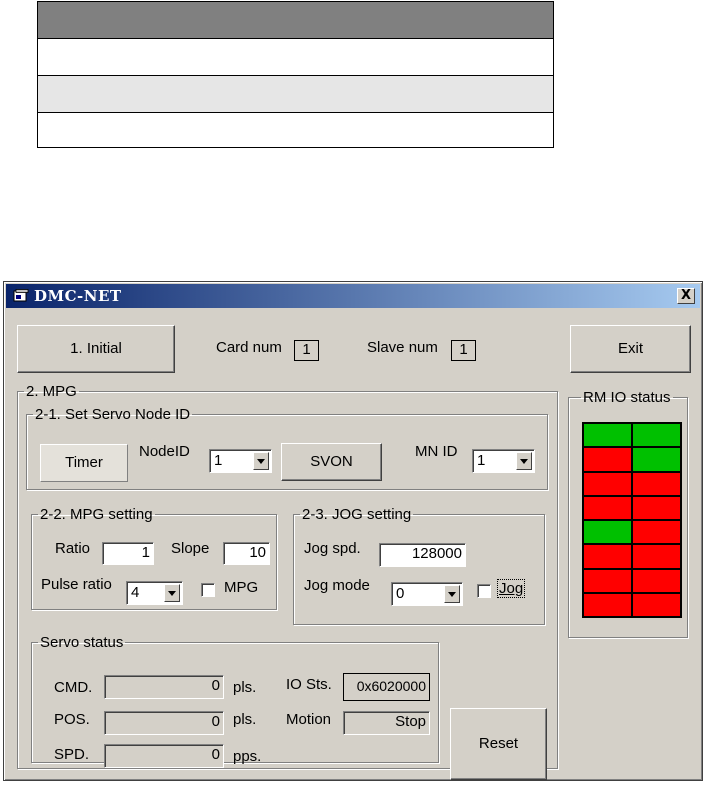  Describe the element at coordinates (402, 347) in the screenshot. I see `slave-num-label: Slave num` at that location.